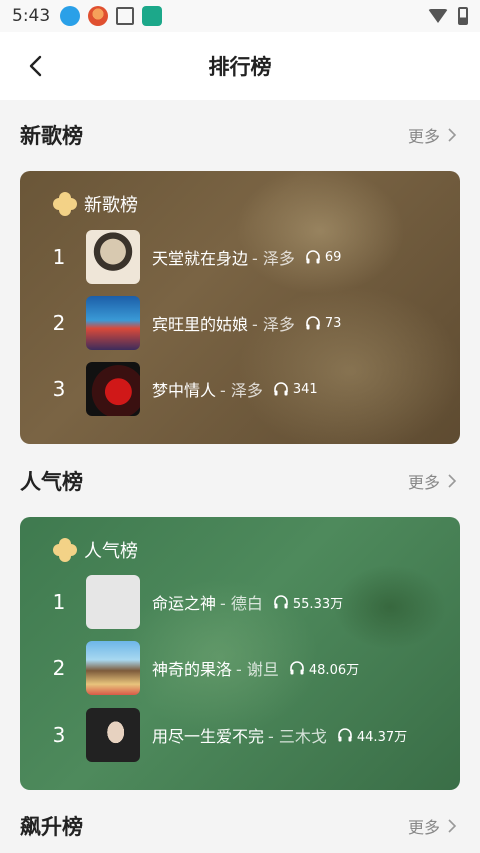 This screenshot has width=480, height=853. What do you see at coordinates (297, 736) in the screenshot?
I see `song-artist: - 三木戈` at bounding box center [297, 736].